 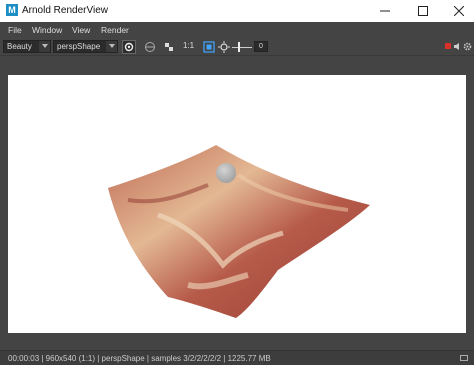 I want to click on minimize-button, so click(x=385, y=11).